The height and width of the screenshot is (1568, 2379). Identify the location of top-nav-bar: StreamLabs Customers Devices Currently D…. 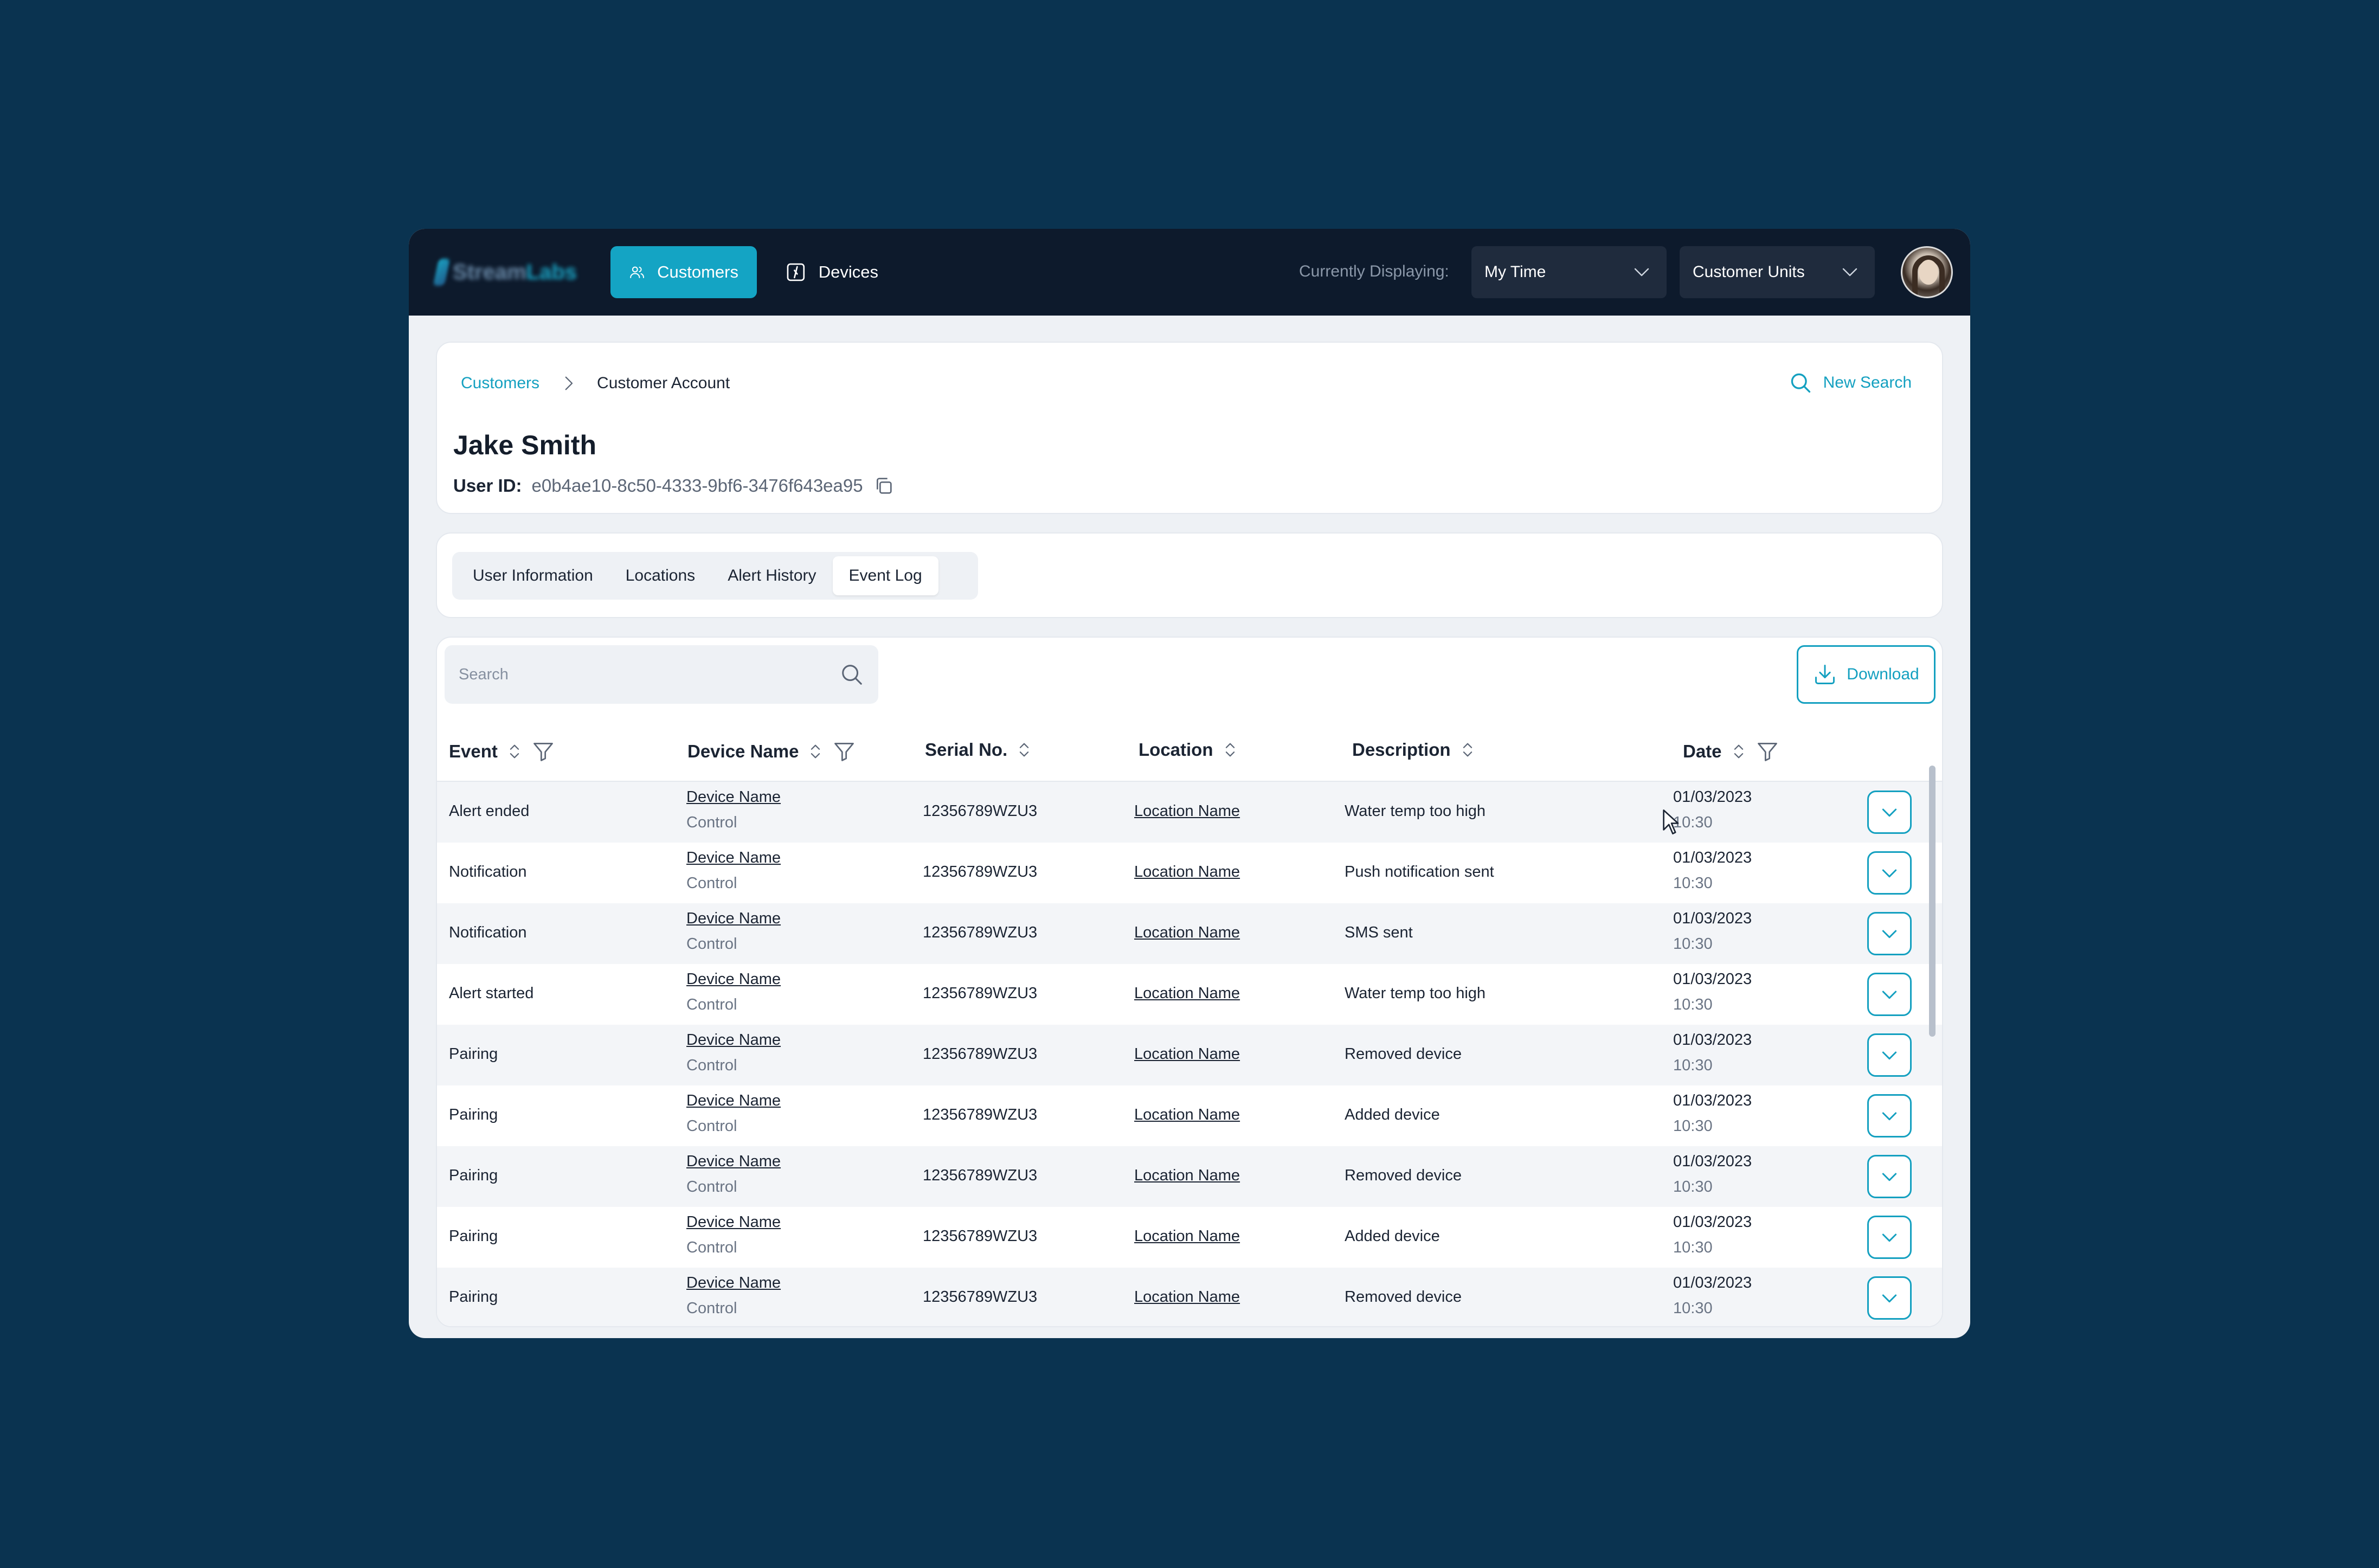
(1189, 272).